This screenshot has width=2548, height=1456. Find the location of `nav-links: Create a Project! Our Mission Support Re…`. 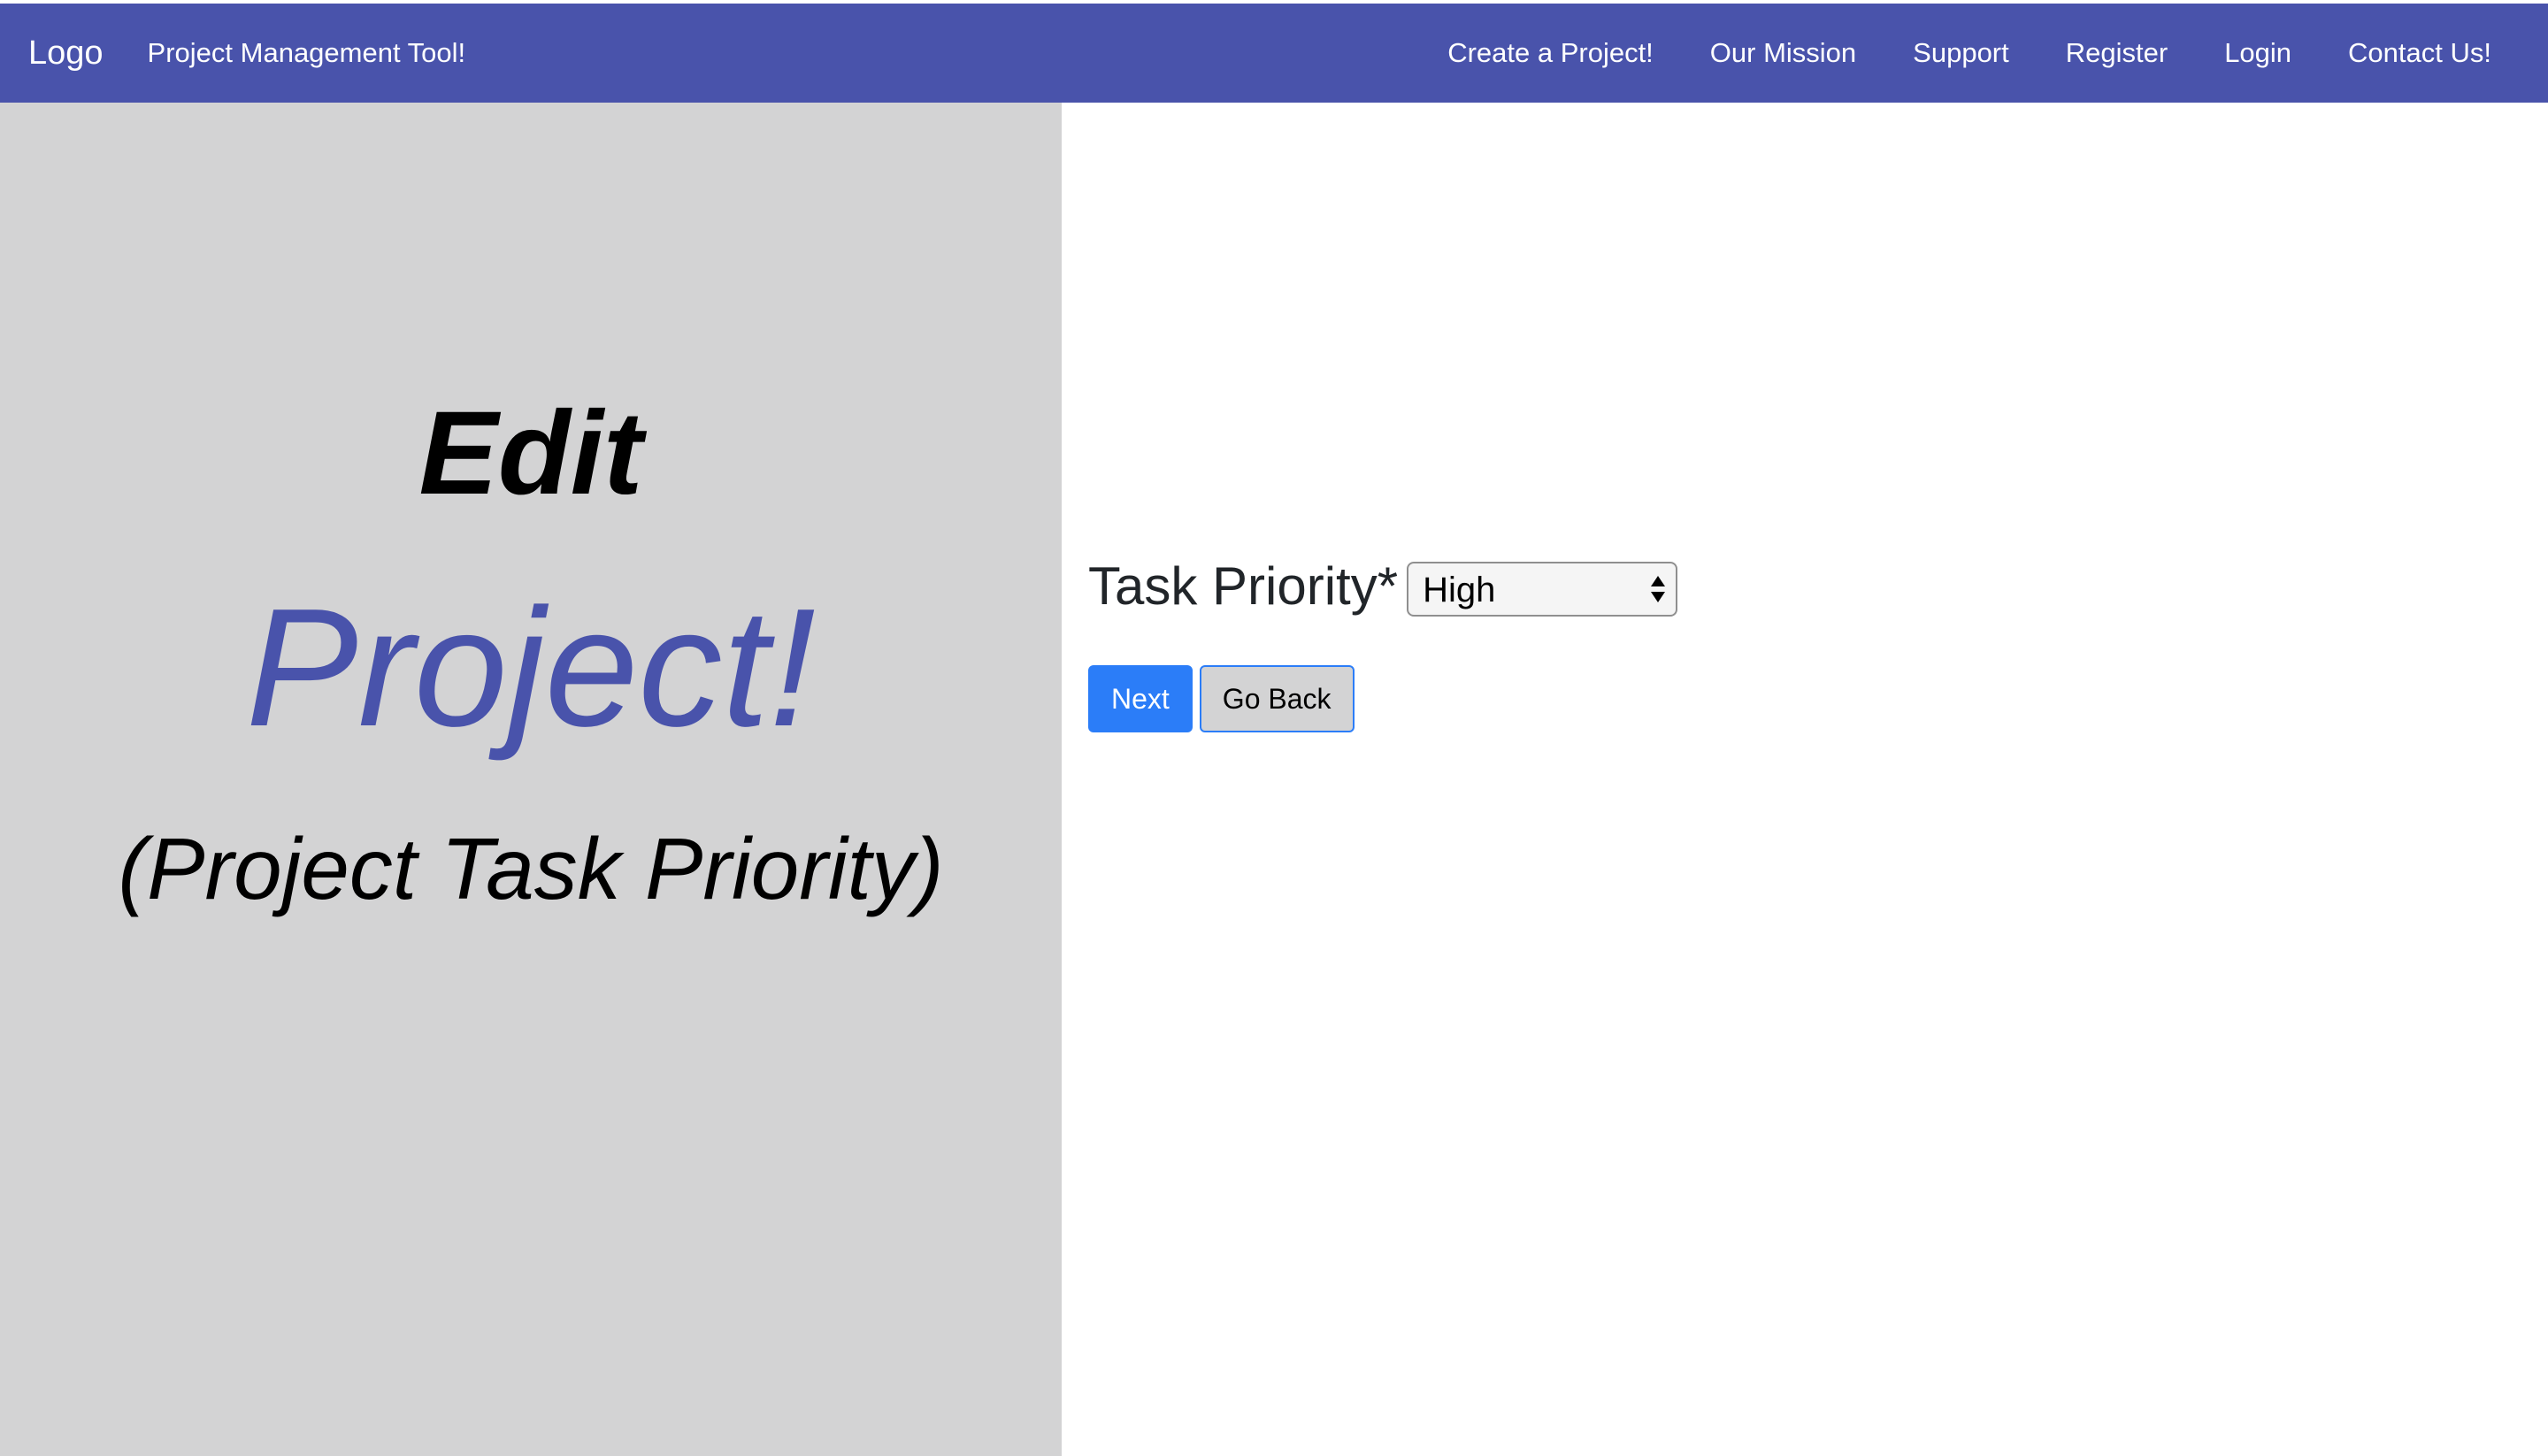

nav-links: Create a Project! Our Mission Support Re… is located at coordinates (1969, 53).